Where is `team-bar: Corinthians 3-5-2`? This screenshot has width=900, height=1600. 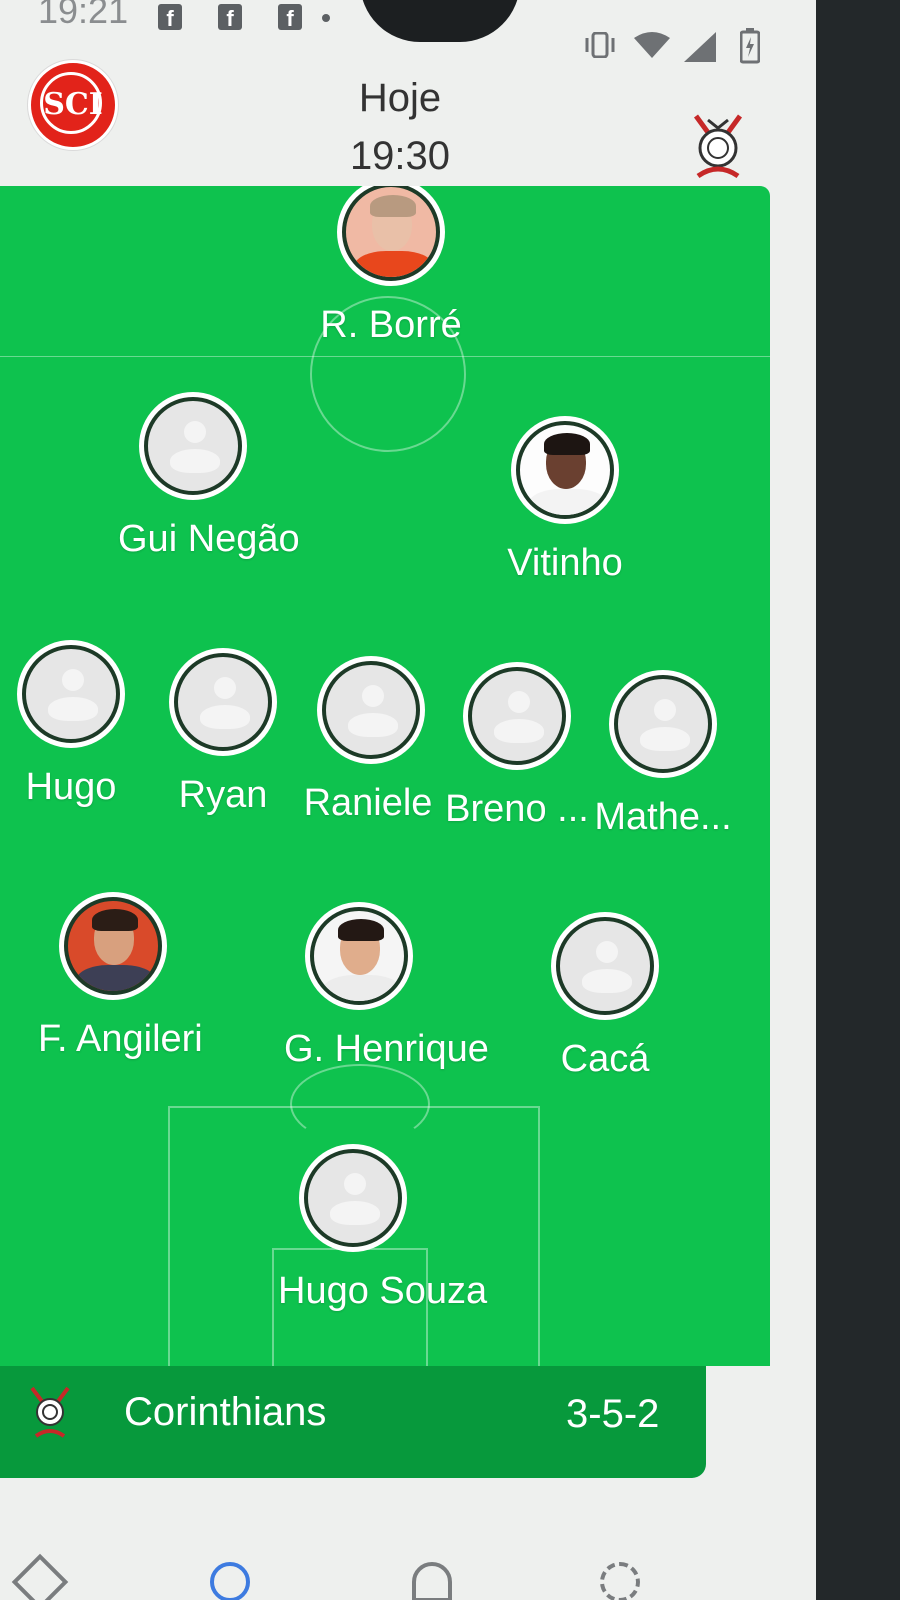 team-bar: Corinthians 3-5-2 is located at coordinates (353, 1422).